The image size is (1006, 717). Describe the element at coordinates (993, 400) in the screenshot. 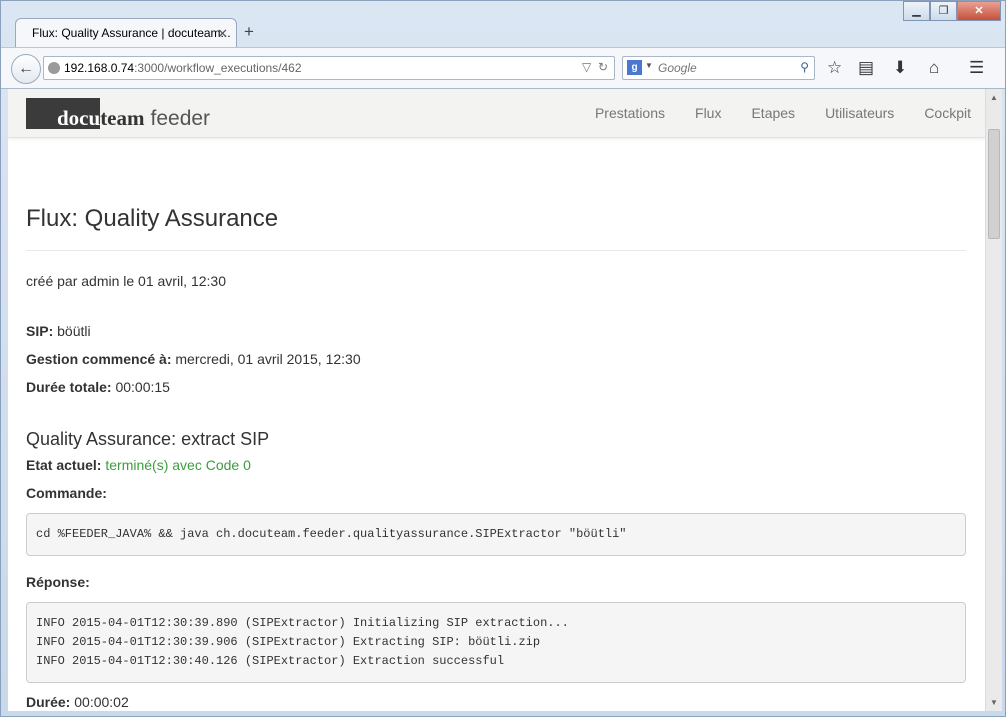

I see `vertical-scrollbar: ▲ ▼` at that location.